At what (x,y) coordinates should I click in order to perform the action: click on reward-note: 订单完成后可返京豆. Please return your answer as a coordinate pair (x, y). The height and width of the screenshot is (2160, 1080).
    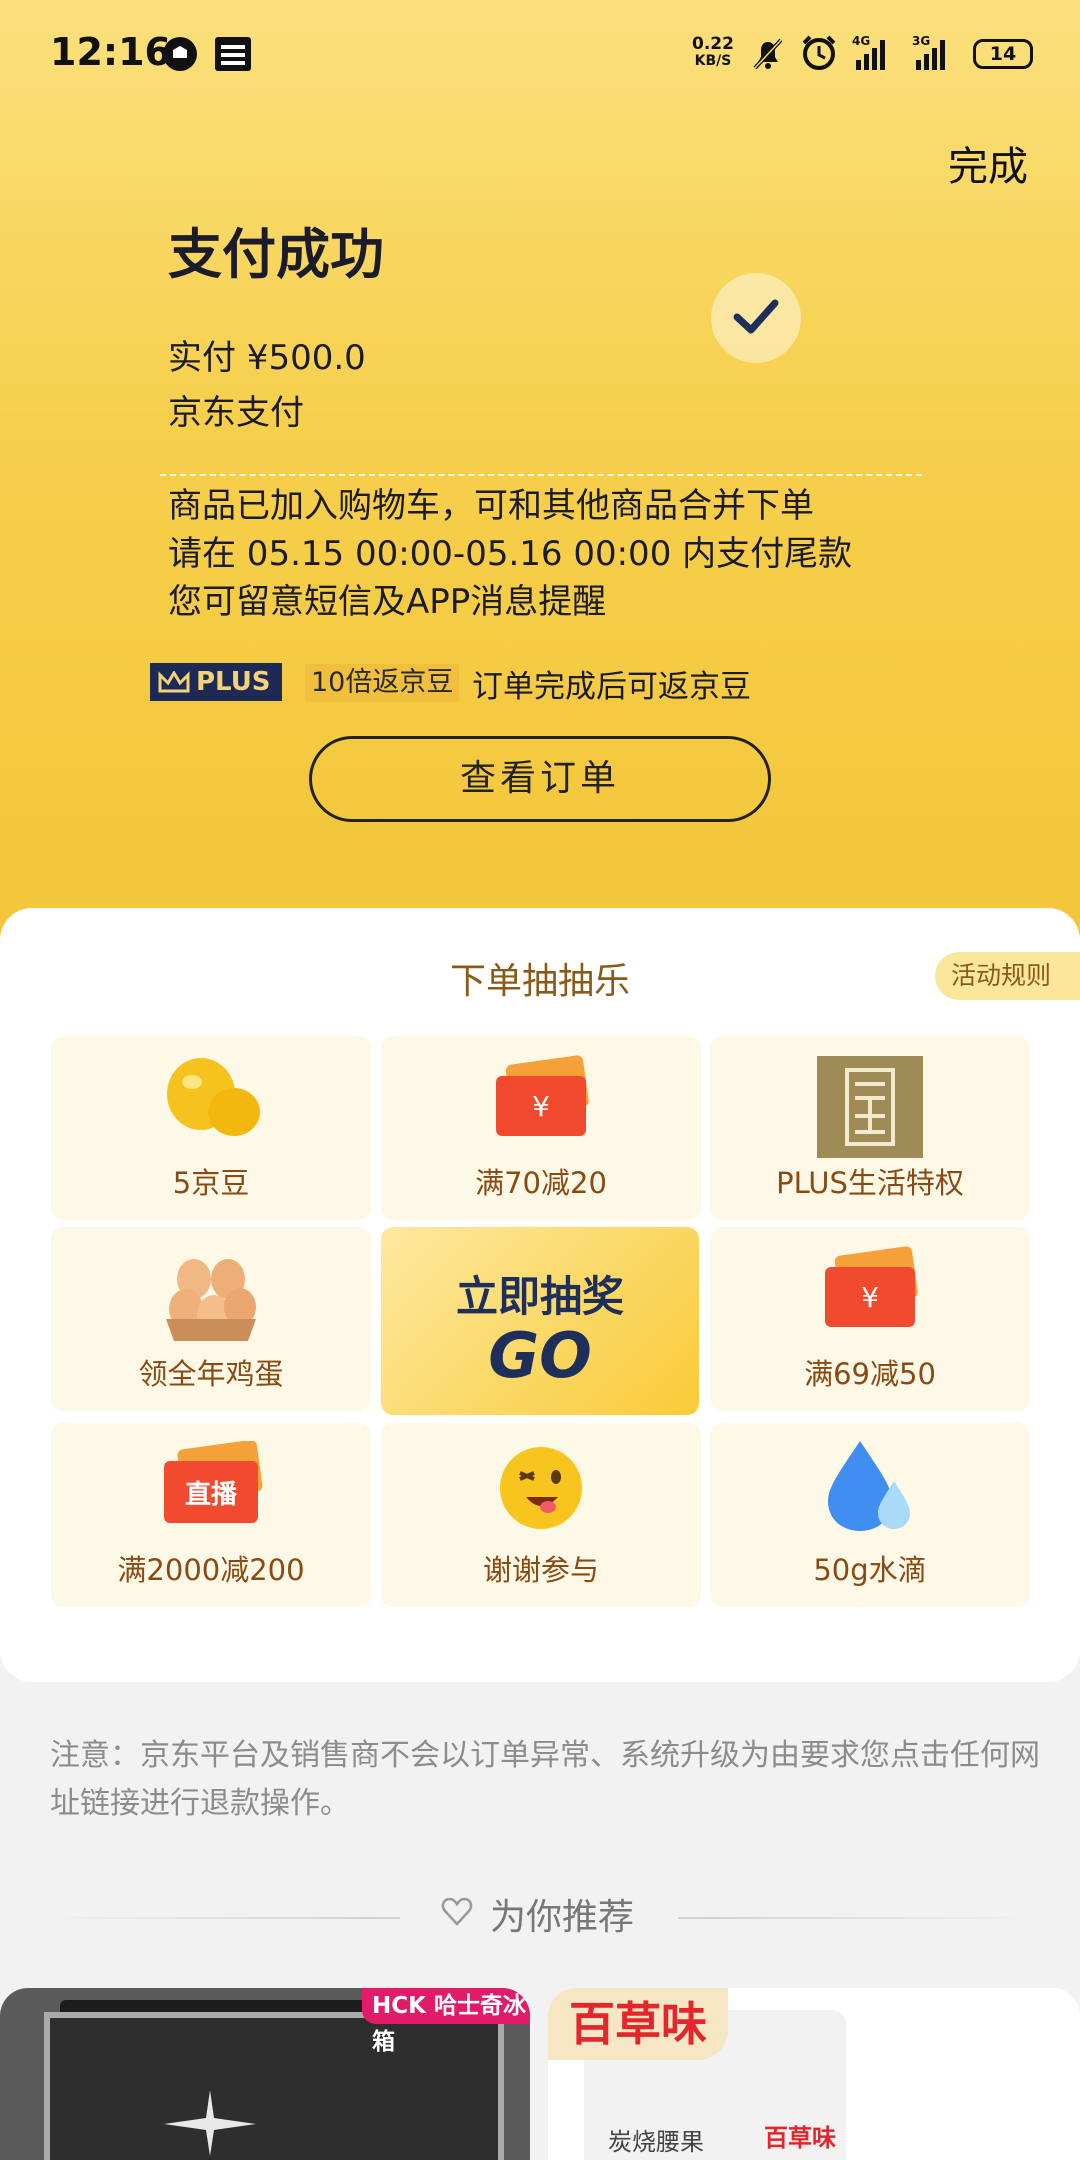
    Looking at the image, I should click on (611, 687).